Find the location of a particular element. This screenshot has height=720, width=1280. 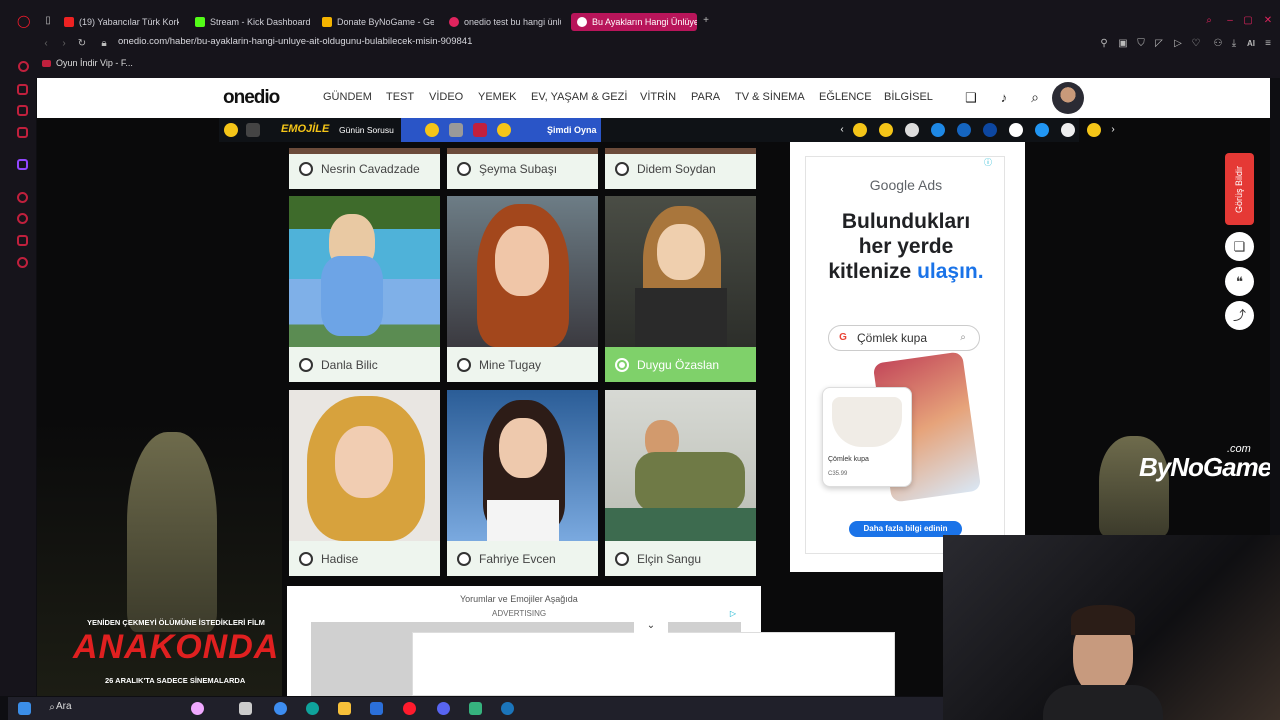

emoji-sad-icon is located at coordinates (860, 130).